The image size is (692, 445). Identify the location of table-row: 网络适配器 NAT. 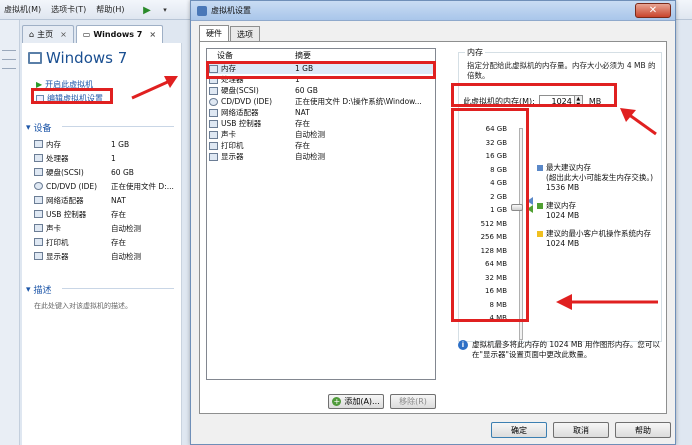
(321, 112).